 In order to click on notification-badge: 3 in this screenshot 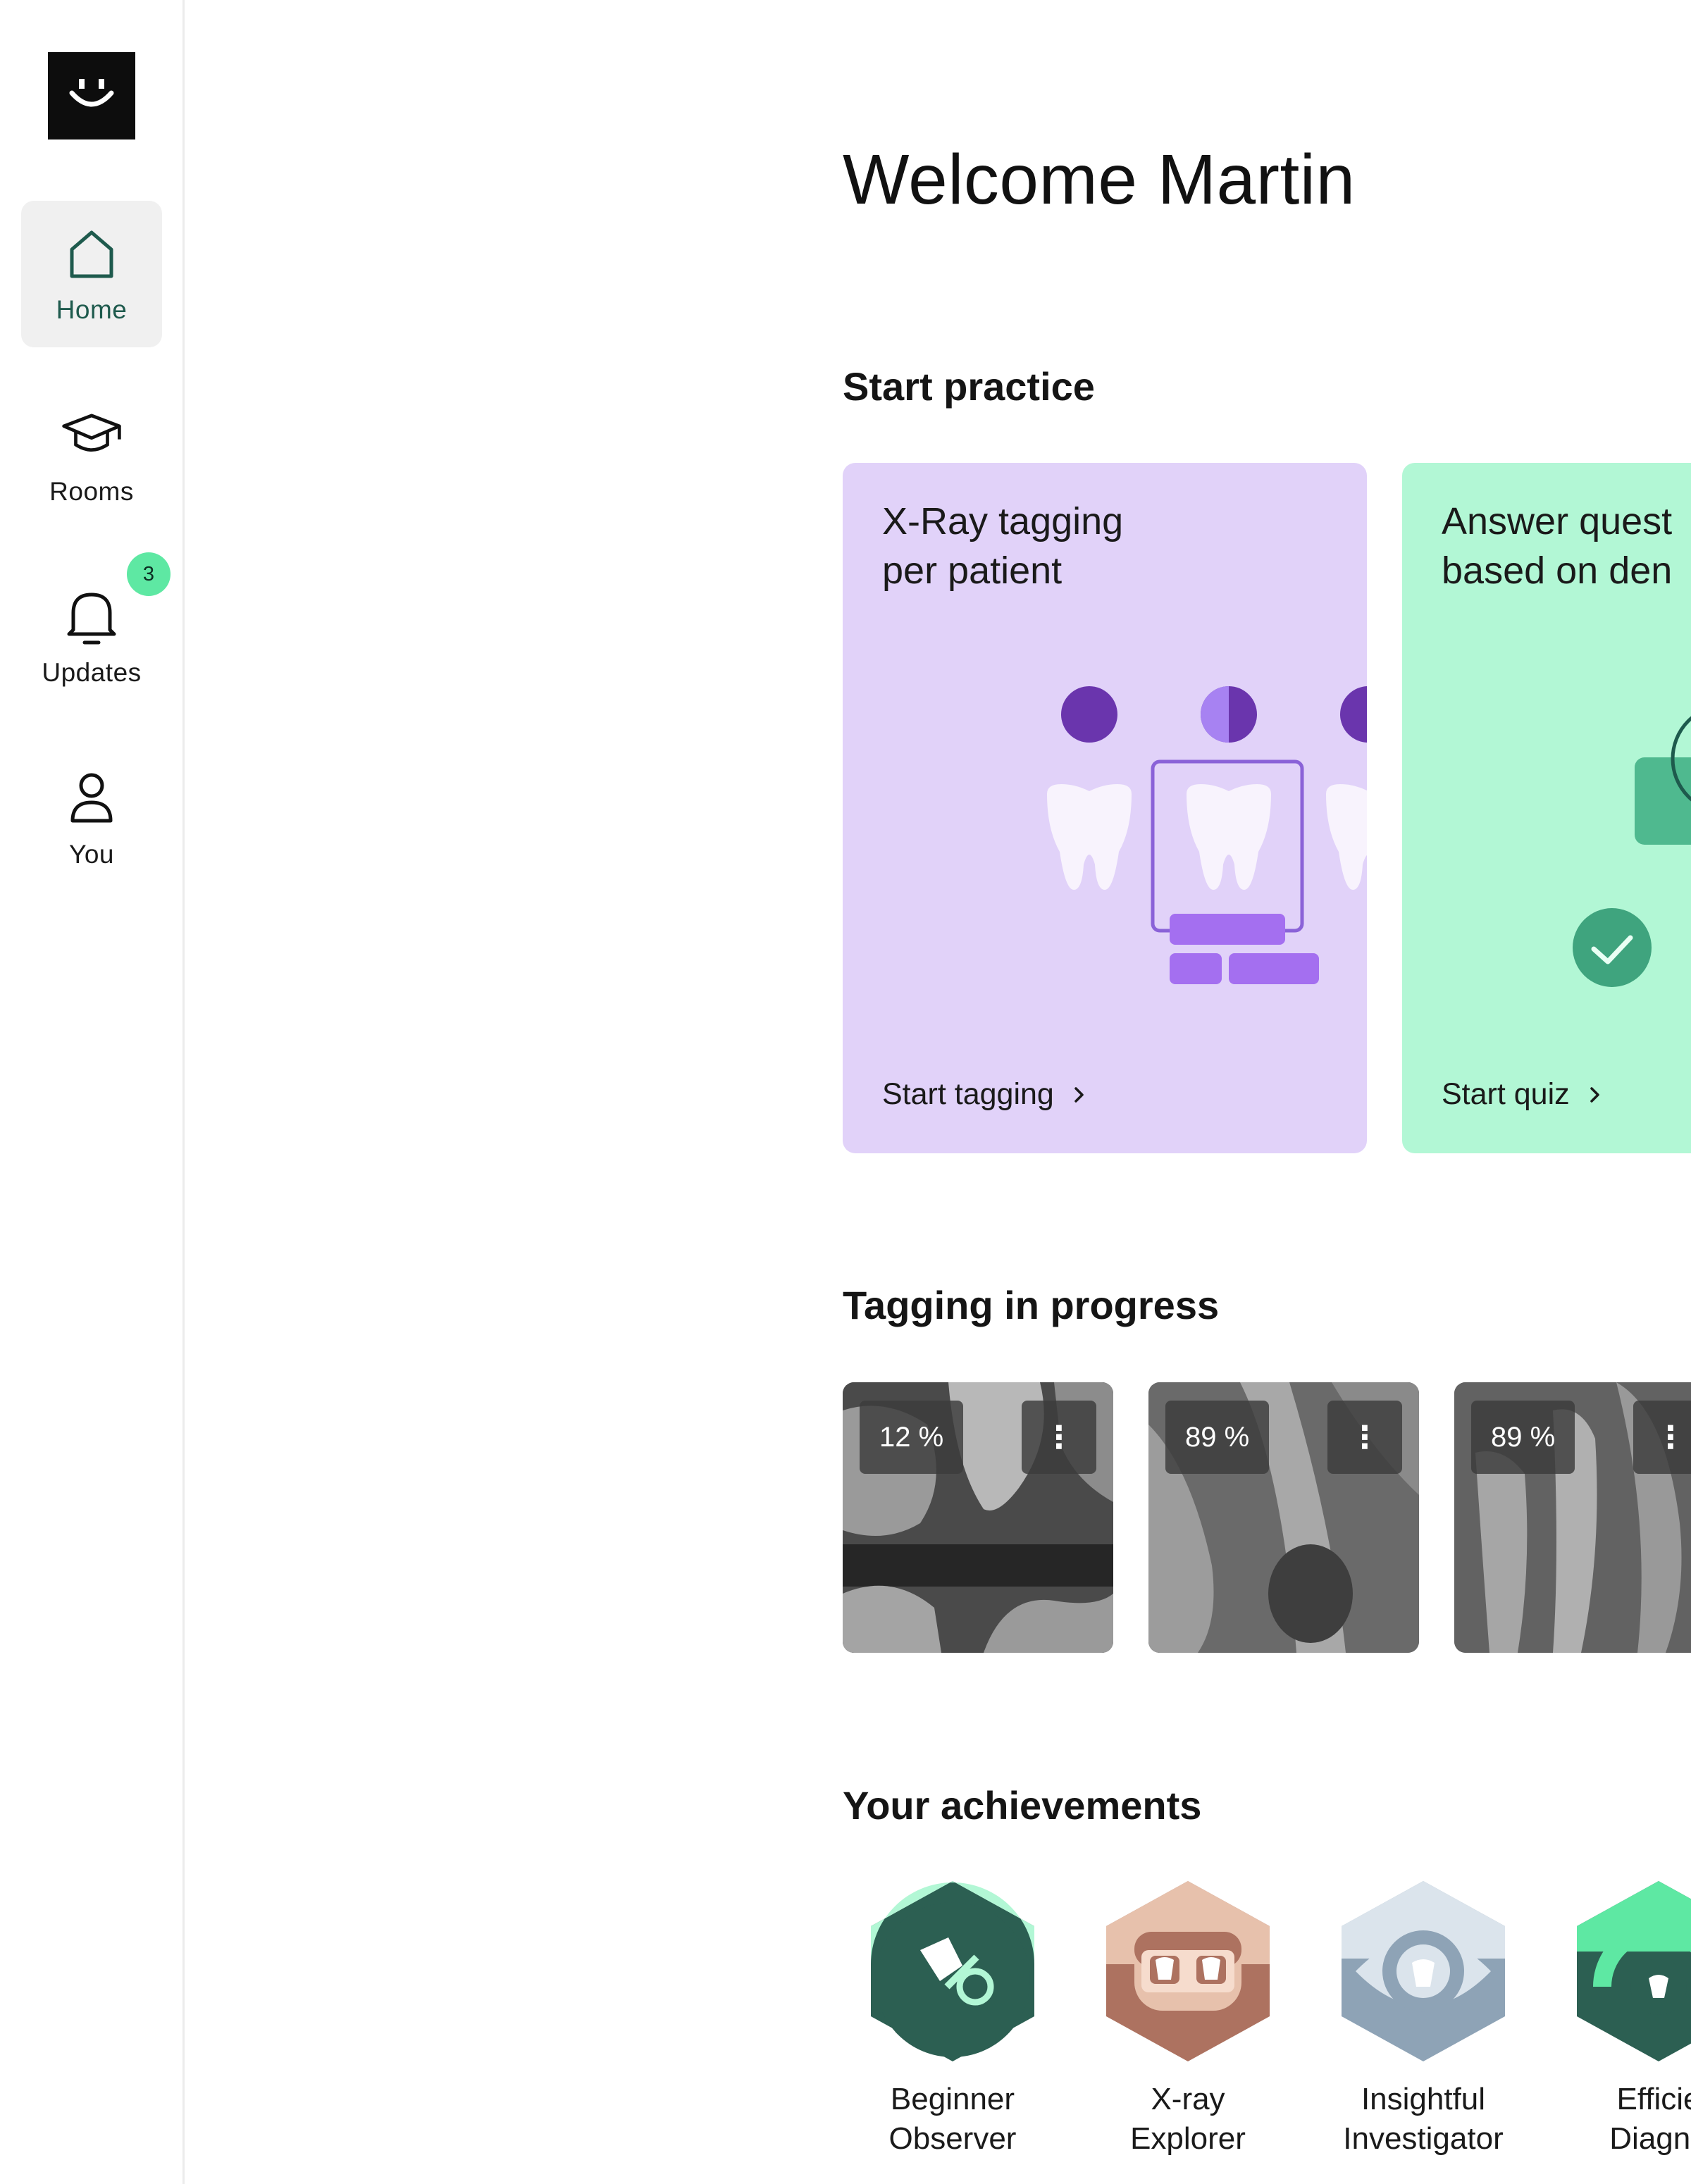, I will do `click(149, 574)`.